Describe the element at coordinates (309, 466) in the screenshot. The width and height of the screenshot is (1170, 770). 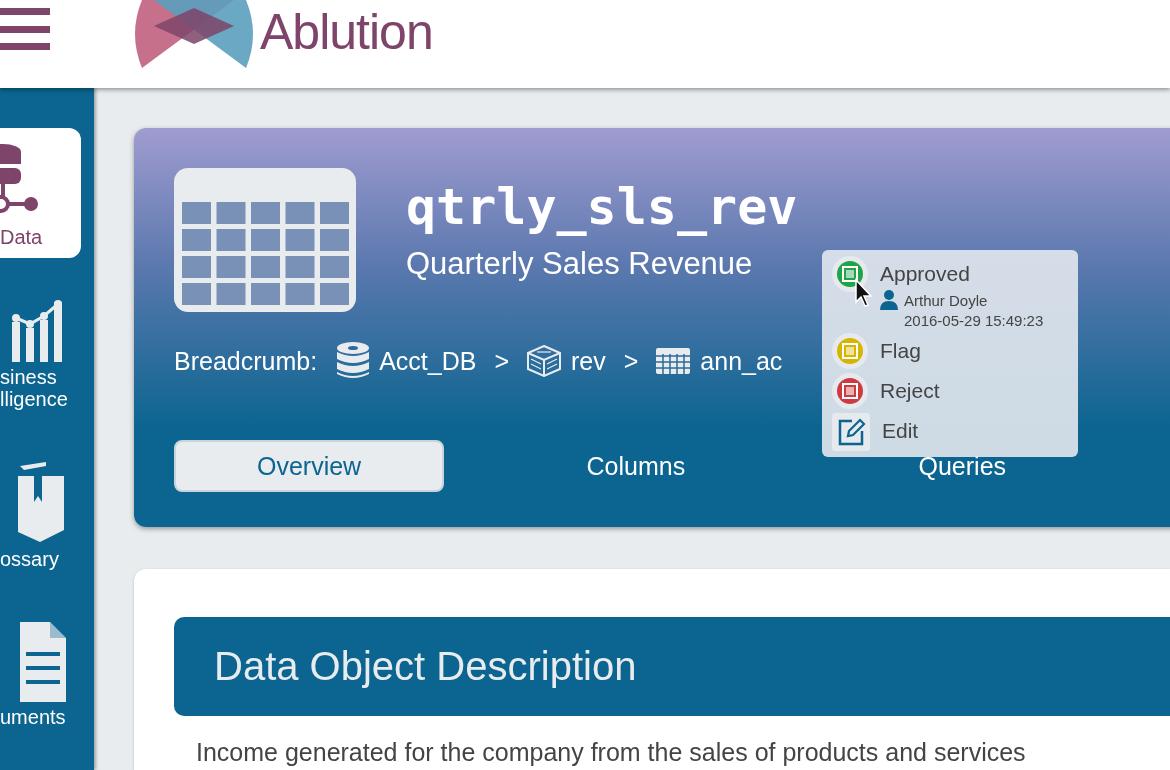
I see `tab: Overview` at that location.